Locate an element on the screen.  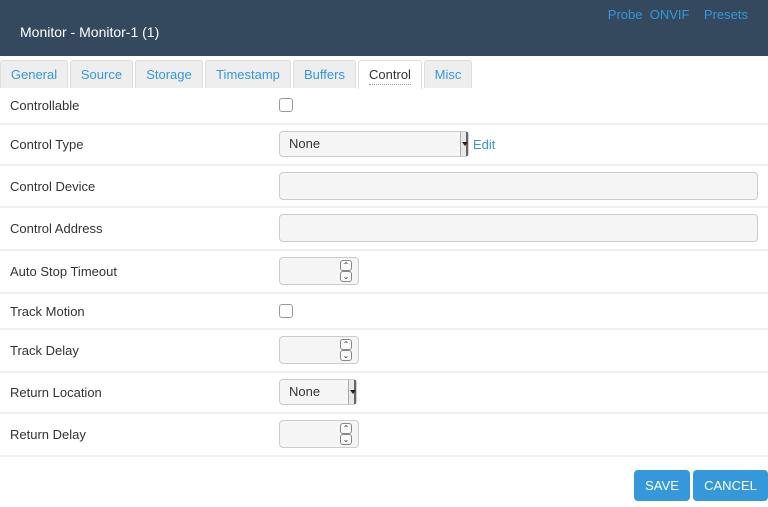
control-address-input is located at coordinates (518, 228).